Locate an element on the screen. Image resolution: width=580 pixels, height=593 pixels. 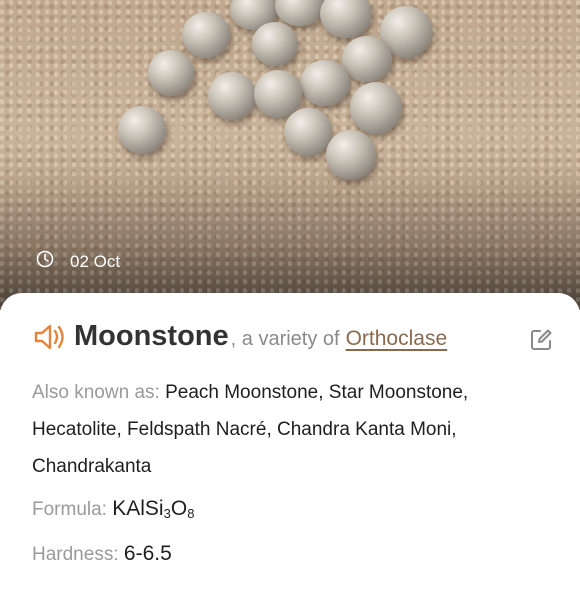
clock-icon is located at coordinates (45, 261).